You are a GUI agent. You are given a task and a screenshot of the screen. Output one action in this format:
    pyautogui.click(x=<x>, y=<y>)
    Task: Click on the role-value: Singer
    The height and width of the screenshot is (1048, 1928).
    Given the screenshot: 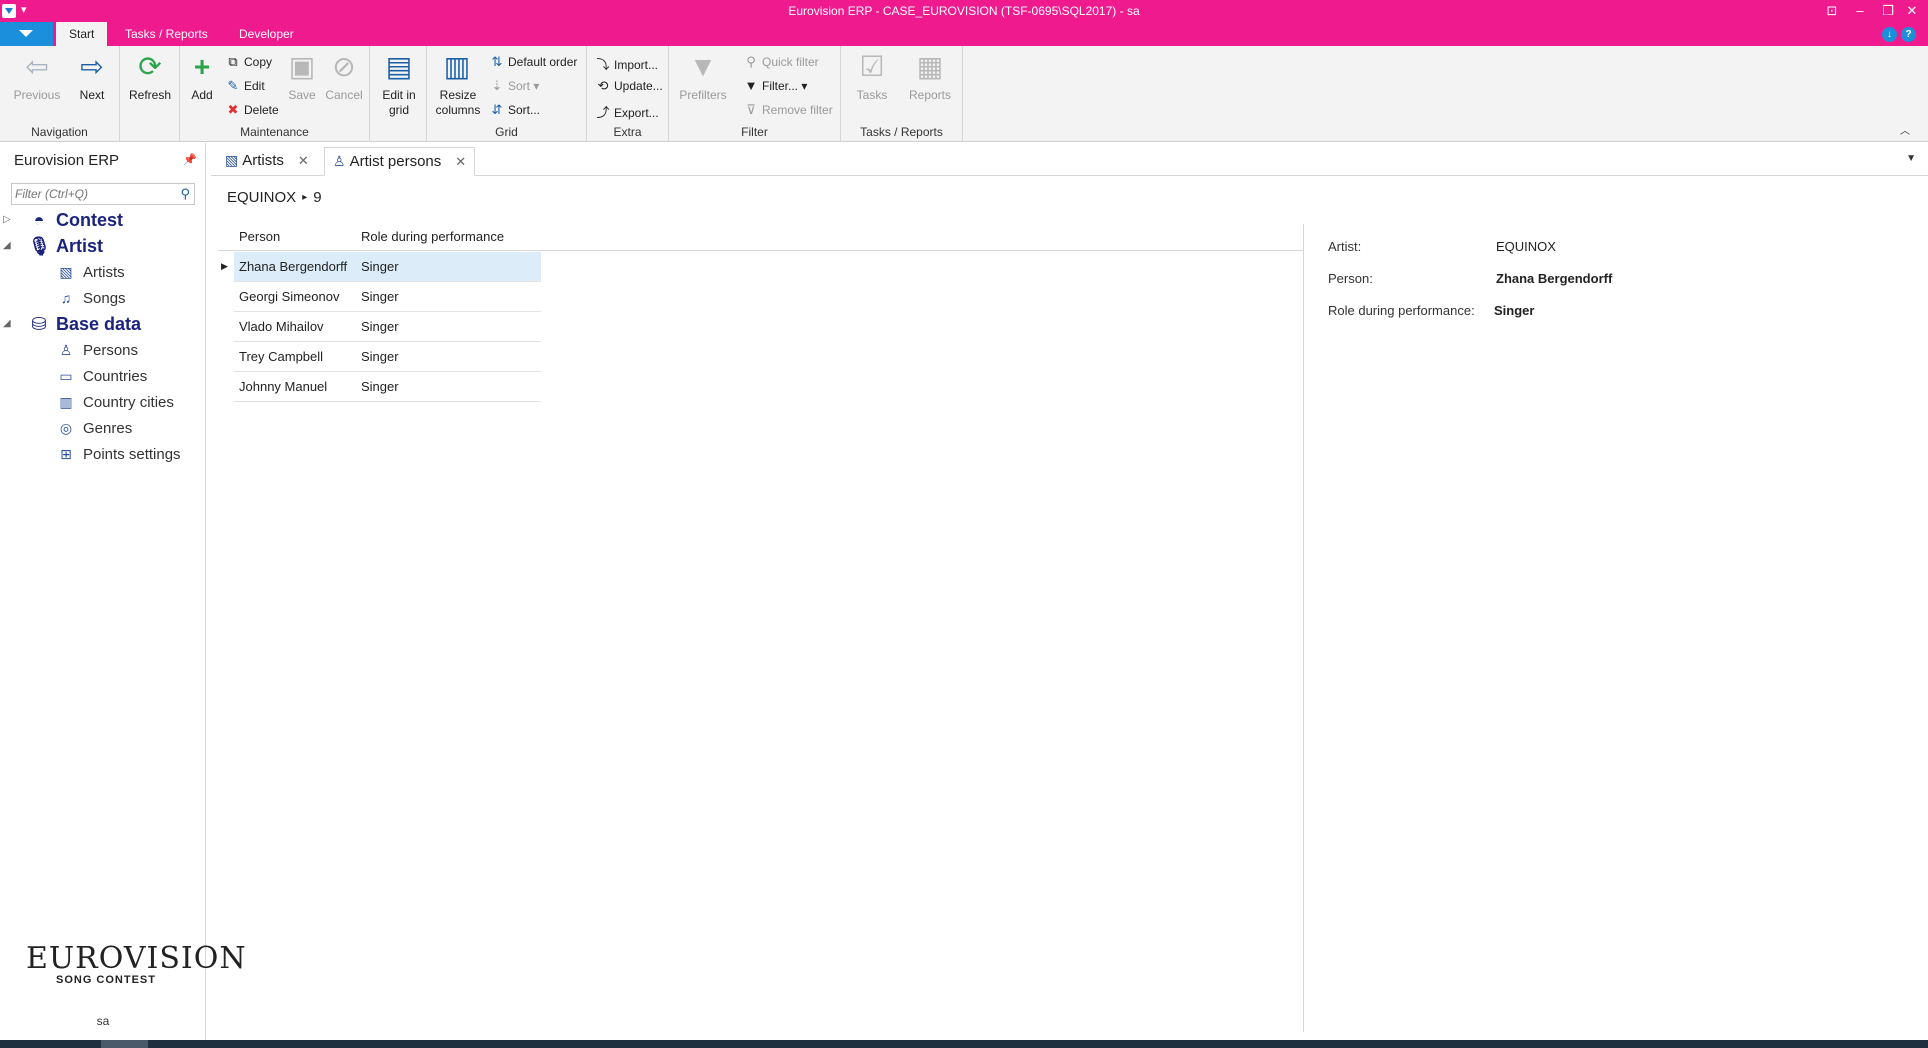 What is the action you would take?
    pyautogui.click(x=1514, y=310)
    